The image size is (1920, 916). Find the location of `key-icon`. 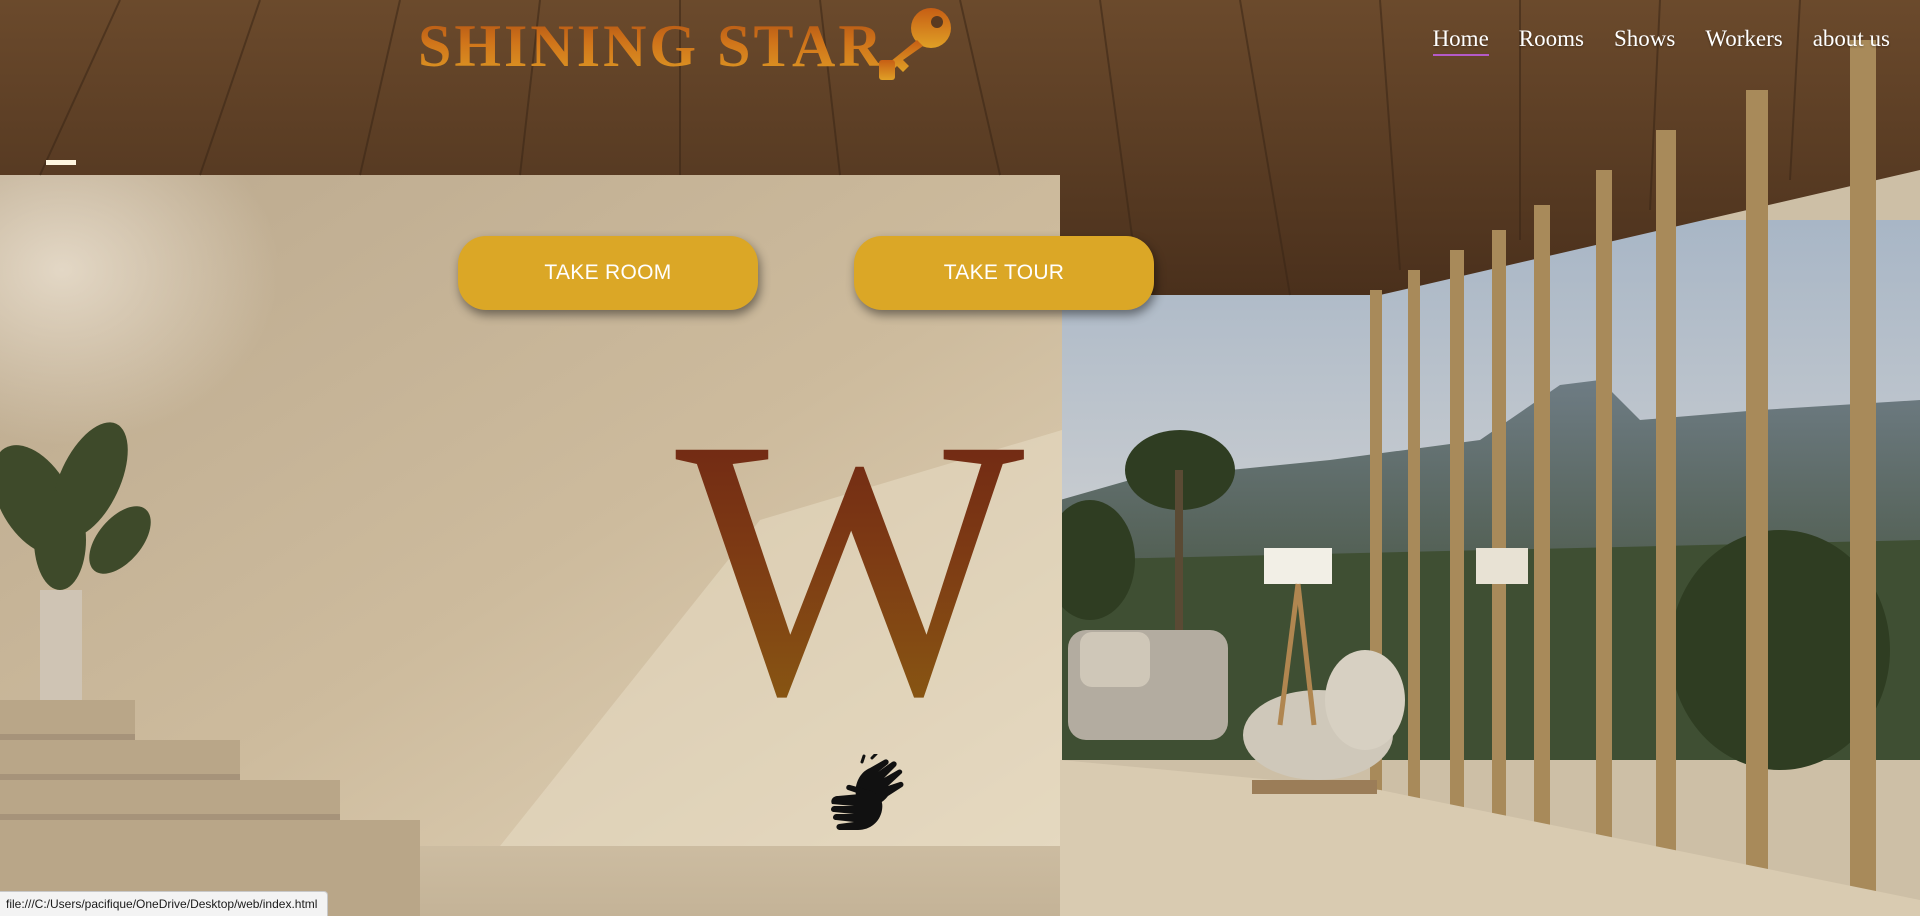

key-icon is located at coordinates (914, 44).